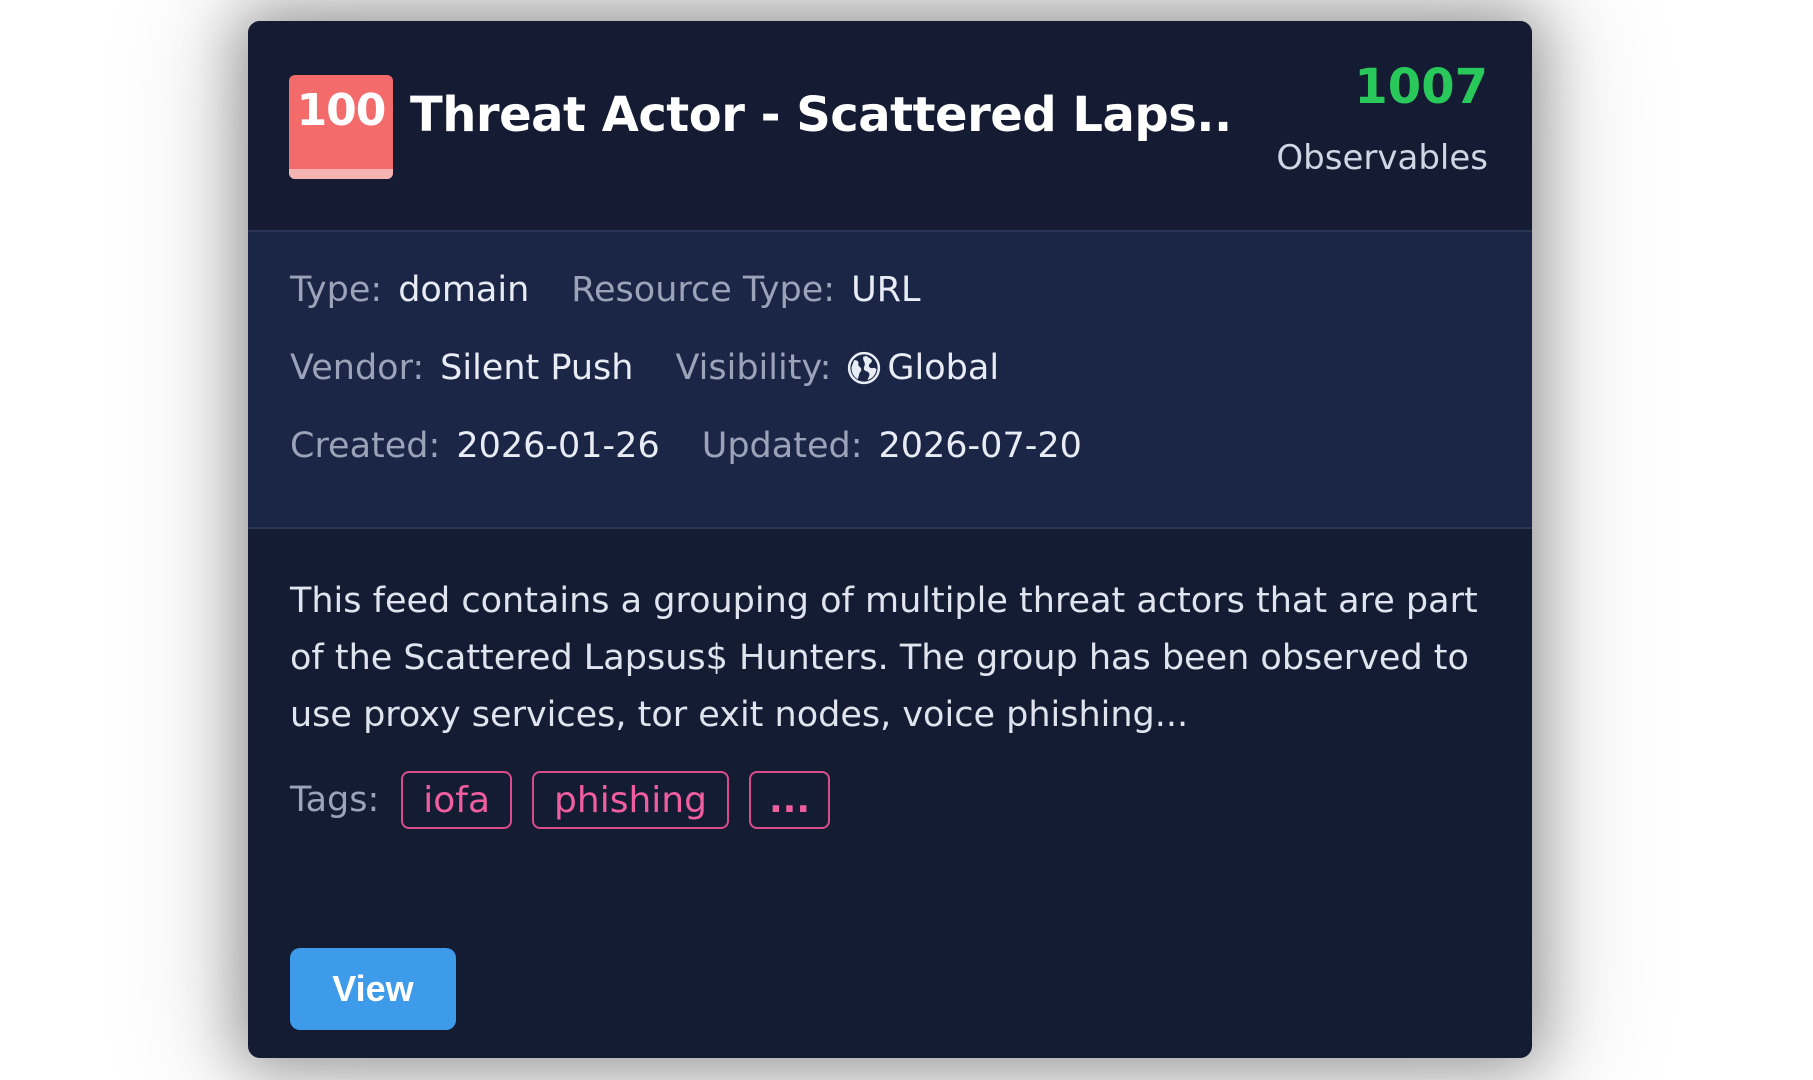 The image size is (1813, 1080). I want to click on visibility-value: Global, so click(943, 368).